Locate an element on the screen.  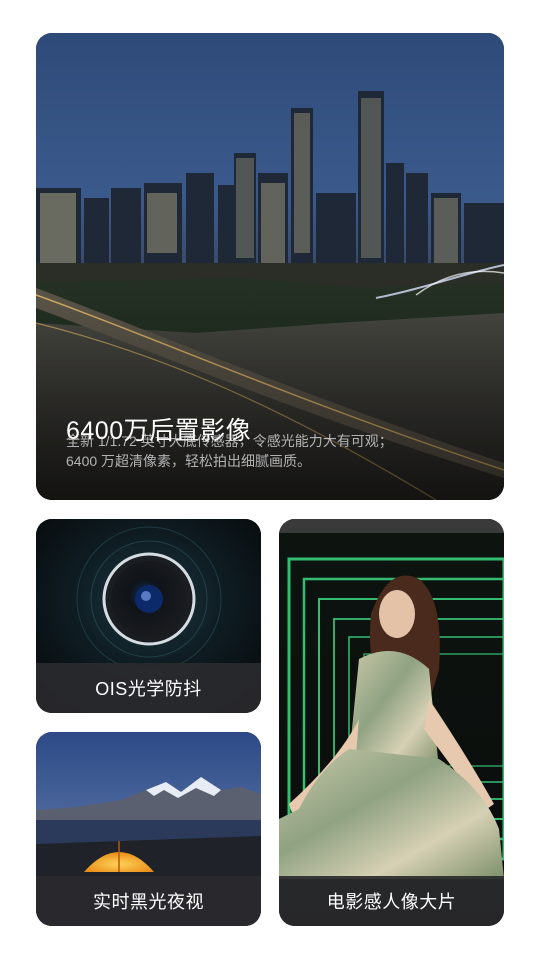
ois-feature-card: OIS光学防抖 is located at coordinates (148, 616).